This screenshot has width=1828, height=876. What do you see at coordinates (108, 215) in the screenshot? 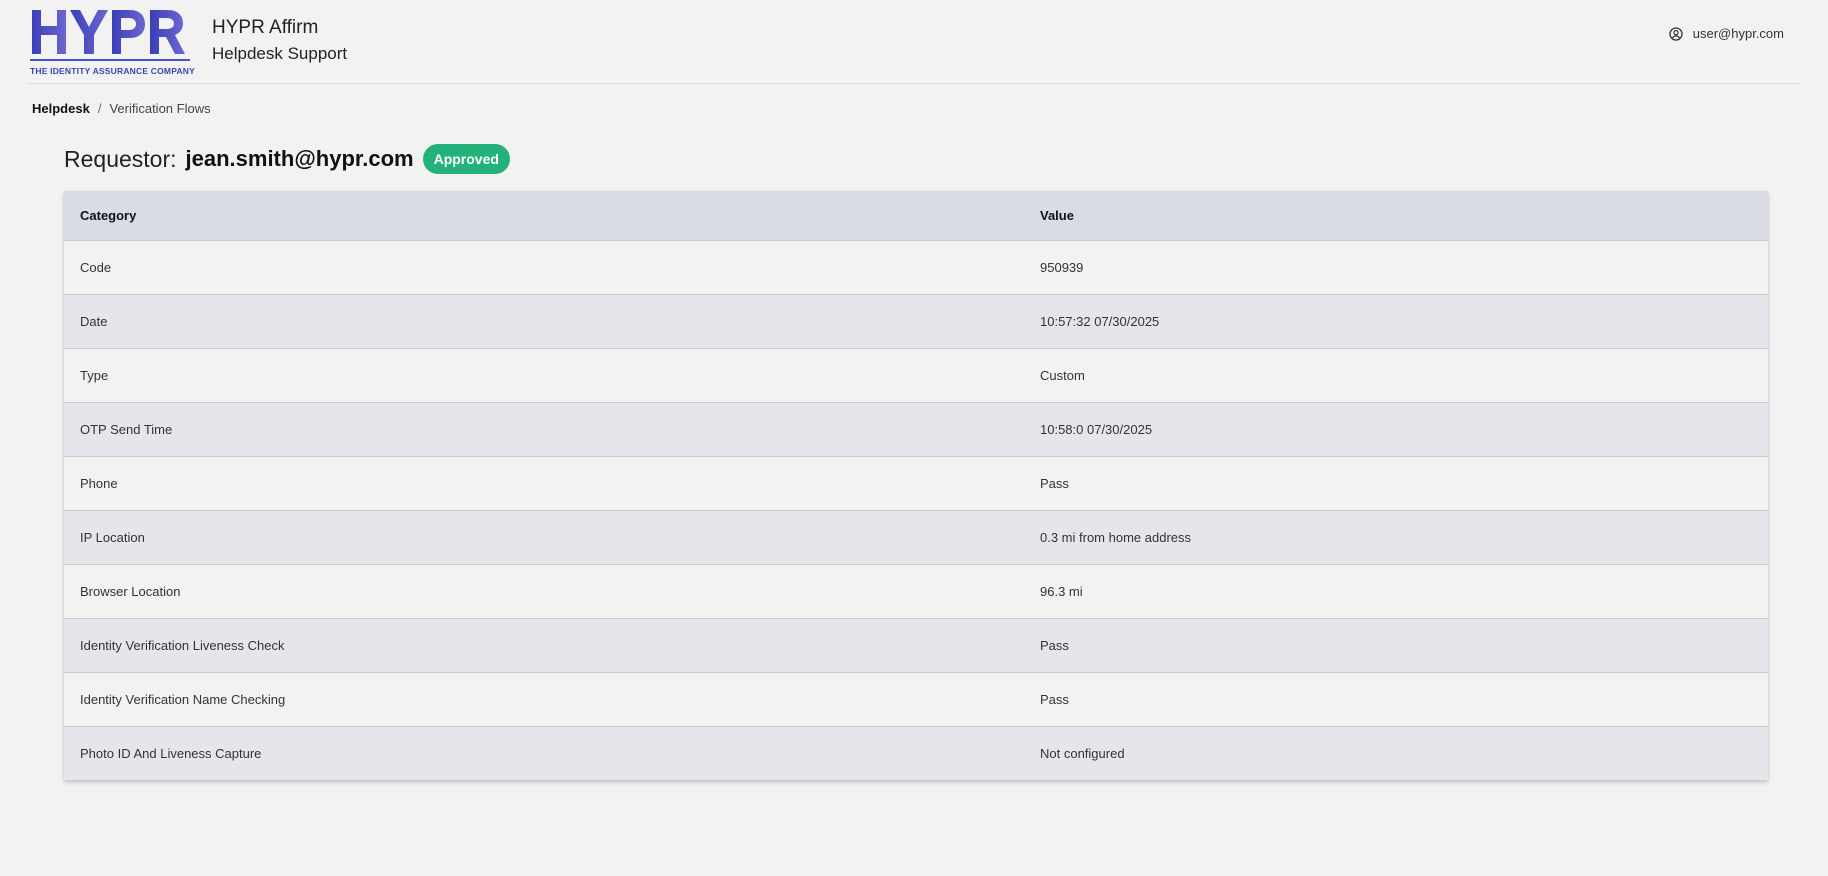
I see `column-header-category: Category` at bounding box center [108, 215].